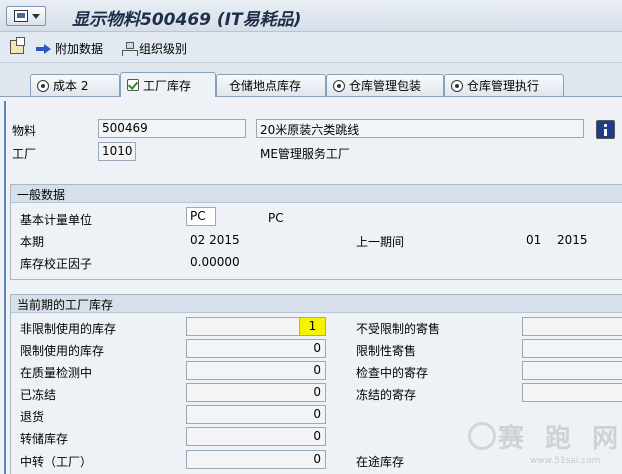 The image size is (622, 474). I want to click on stock-row-label: 转储库存, so click(44, 439).